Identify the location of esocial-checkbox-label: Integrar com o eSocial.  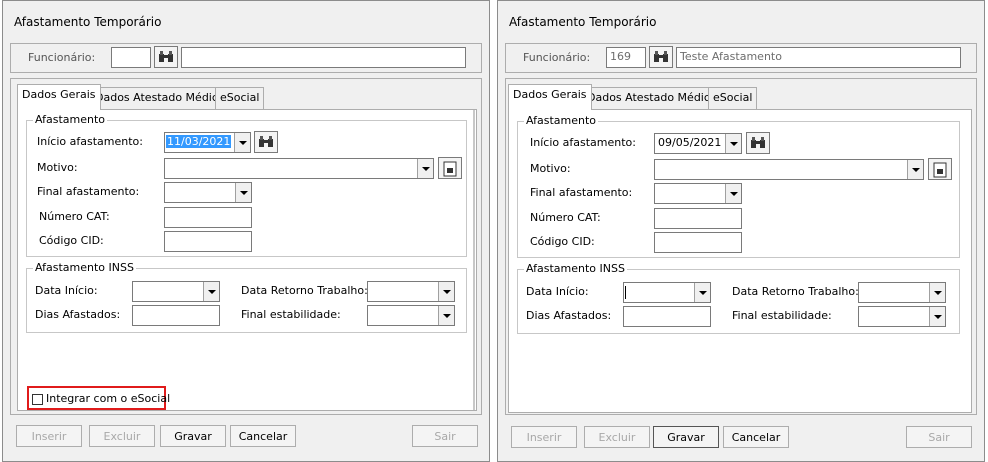
(108, 398).